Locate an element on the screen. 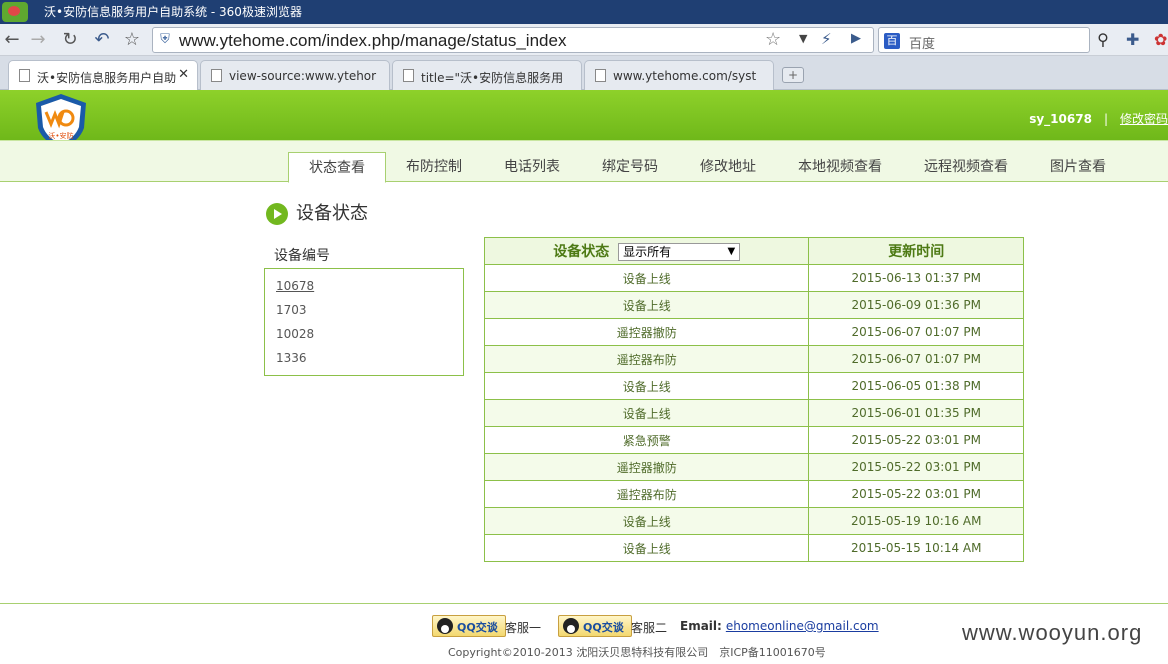 The width and height of the screenshot is (1168, 664). table-row: 设备上线 2015-05-19 10:16 AM is located at coordinates (753, 521).